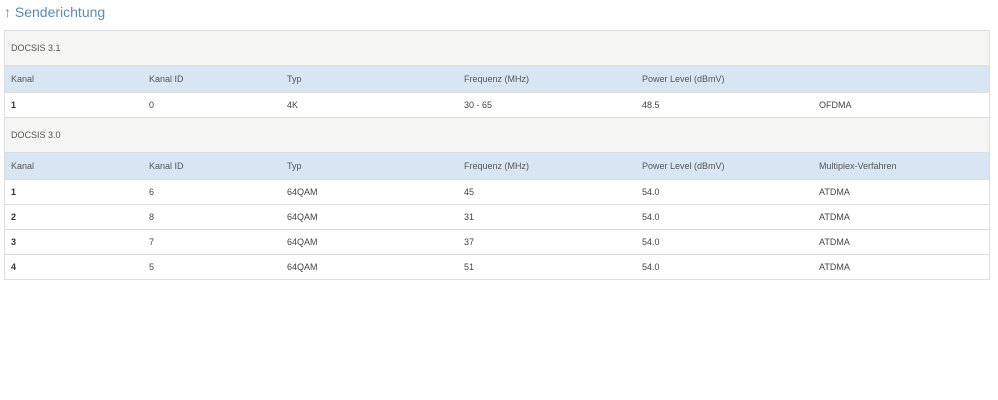 The width and height of the screenshot is (998, 400). Describe the element at coordinates (651, 105) in the screenshot. I see `table-cell: 48.5` at that location.